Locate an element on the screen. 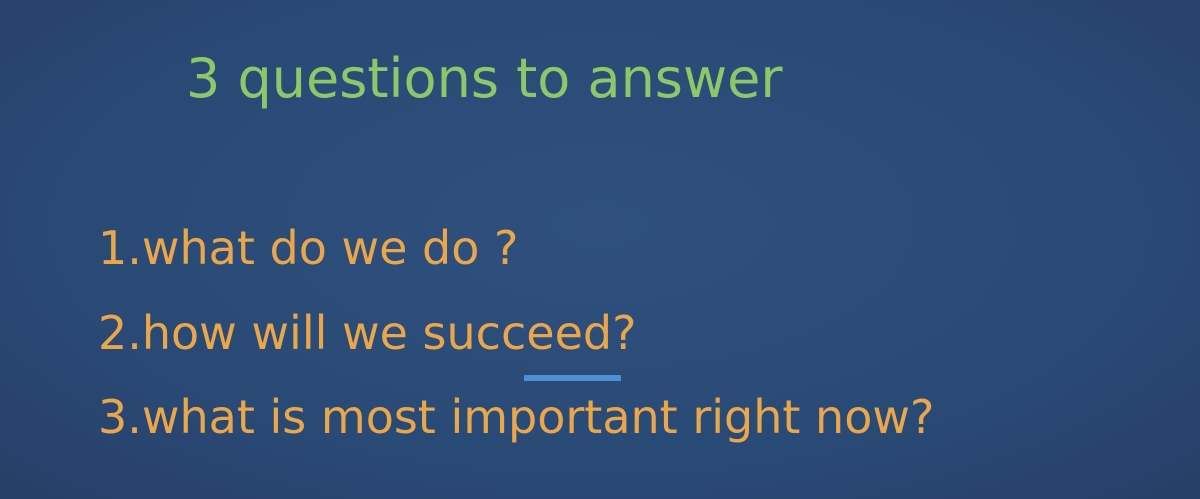 The height and width of the screenshot is (499, 1200). slide-title: 3 questions to answer is located at coordinates (484, 78).